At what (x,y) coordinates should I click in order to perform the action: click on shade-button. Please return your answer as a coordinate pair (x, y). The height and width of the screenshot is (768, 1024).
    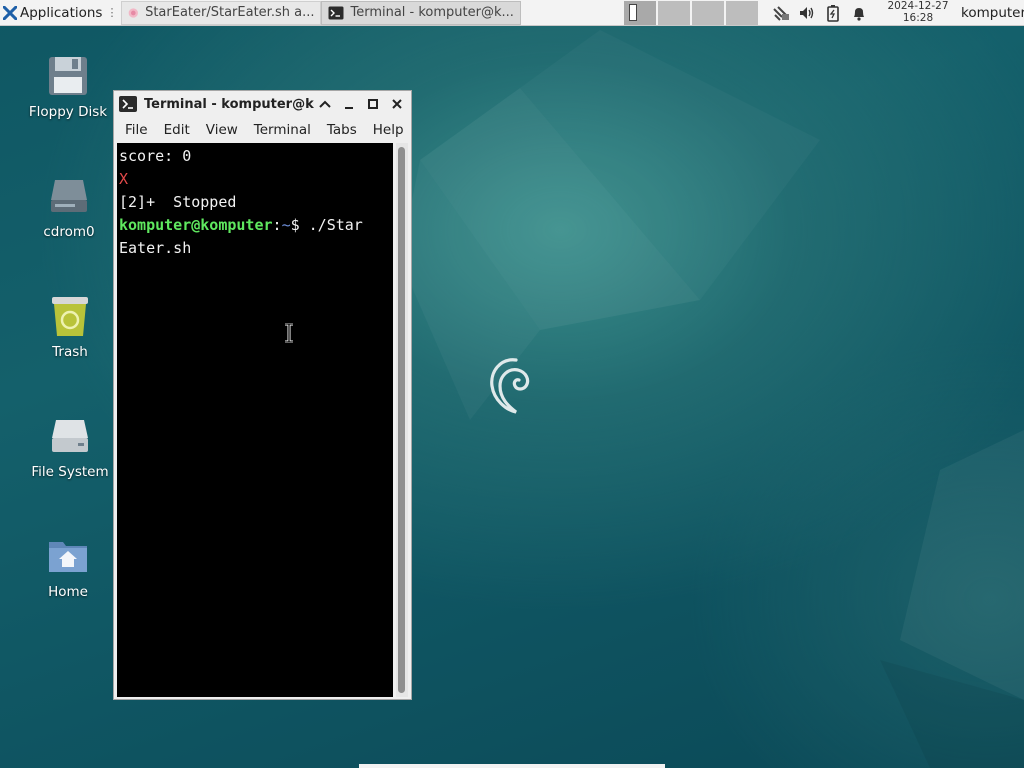
    Looking at the image, I should click on (325, 104).